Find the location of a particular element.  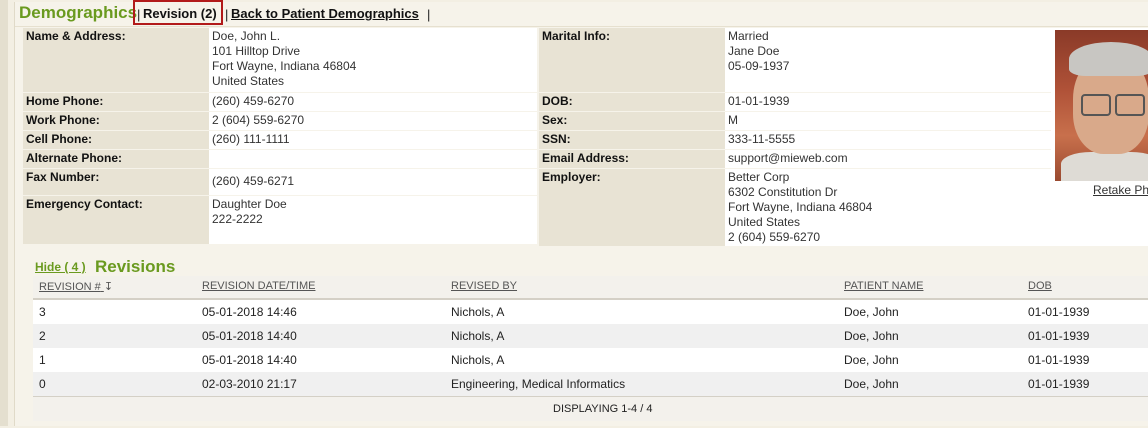

emergency-contact-value: Daughter Doe 222-2222 is located at coordinates (373, 220).